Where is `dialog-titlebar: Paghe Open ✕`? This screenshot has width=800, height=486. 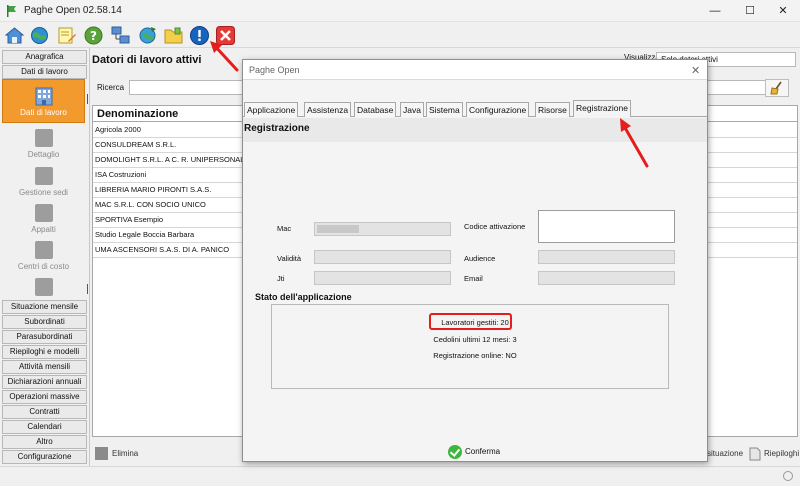
dialog-titlebar: Paghe Open ✕ is located at coordinates (475, 70).